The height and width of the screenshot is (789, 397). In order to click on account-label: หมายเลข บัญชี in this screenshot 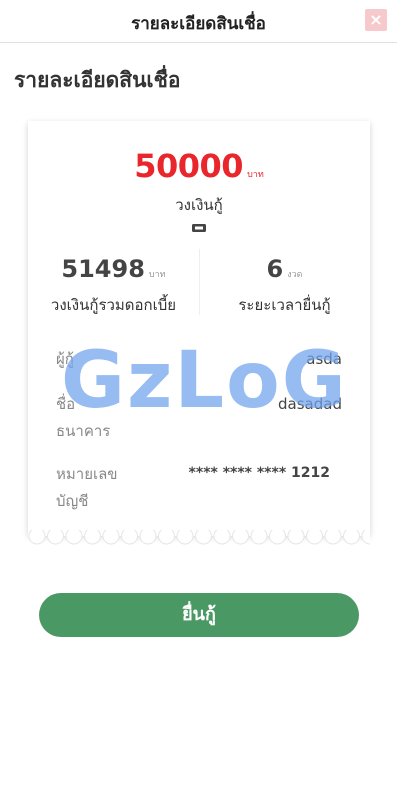, I will do `click(87, 488)`.